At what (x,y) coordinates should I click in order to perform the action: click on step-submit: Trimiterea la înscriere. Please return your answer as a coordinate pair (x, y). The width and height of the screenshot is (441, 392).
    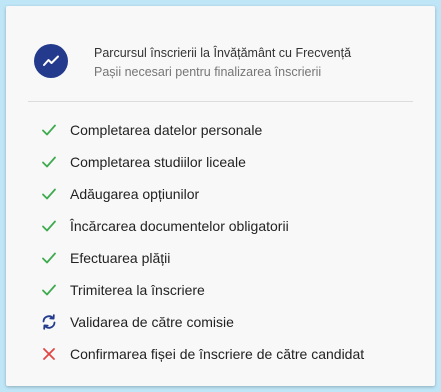
    Looking at the image, I should click on (202, 290).